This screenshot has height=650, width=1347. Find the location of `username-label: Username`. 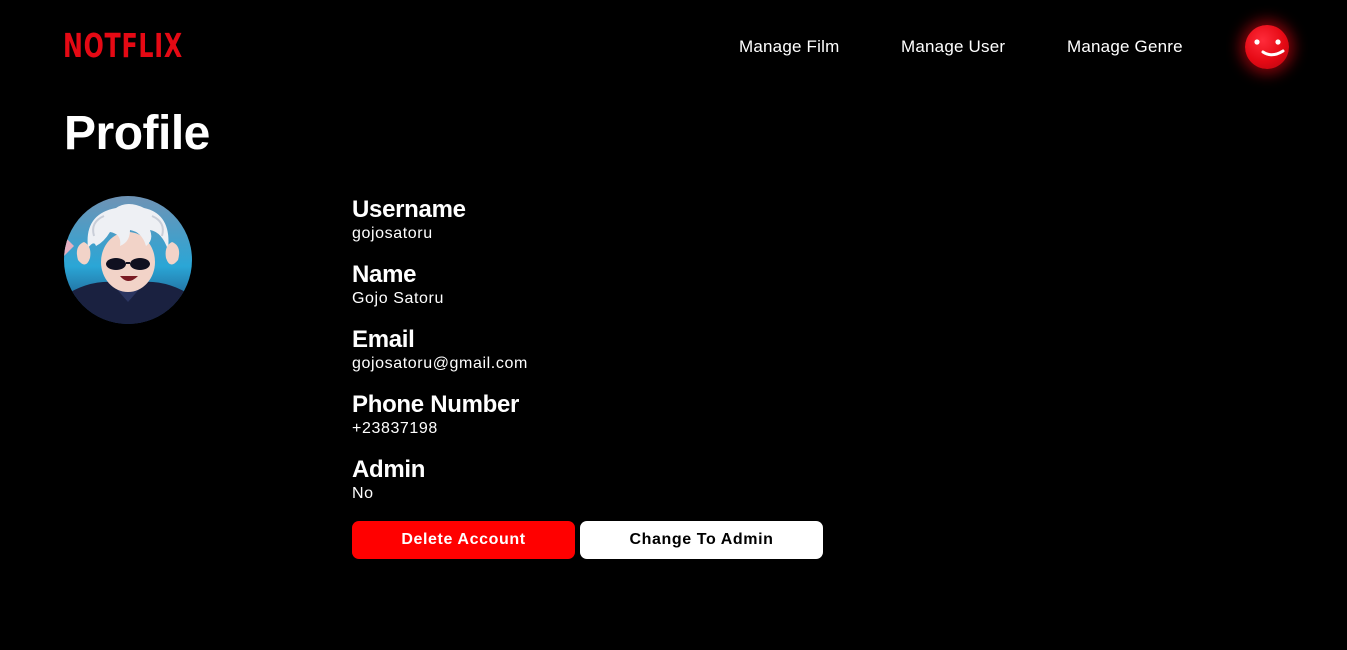

username-label: Username is located at coordinates (409, 209).